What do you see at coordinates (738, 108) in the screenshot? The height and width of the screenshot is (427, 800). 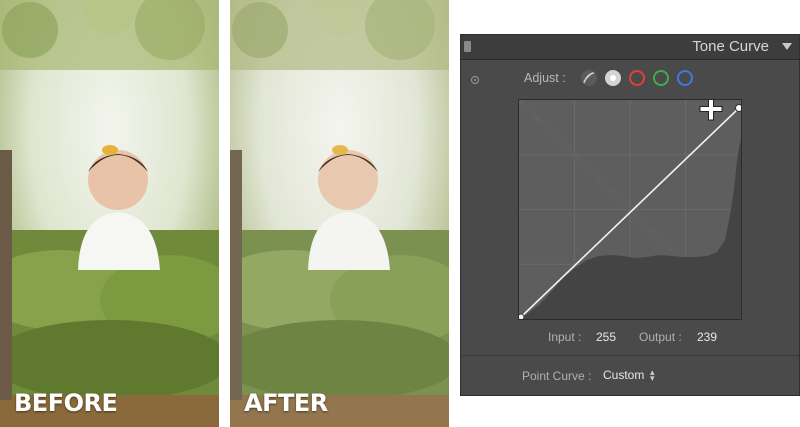 I see `curve-point-white` at bounding box center [738, 108].